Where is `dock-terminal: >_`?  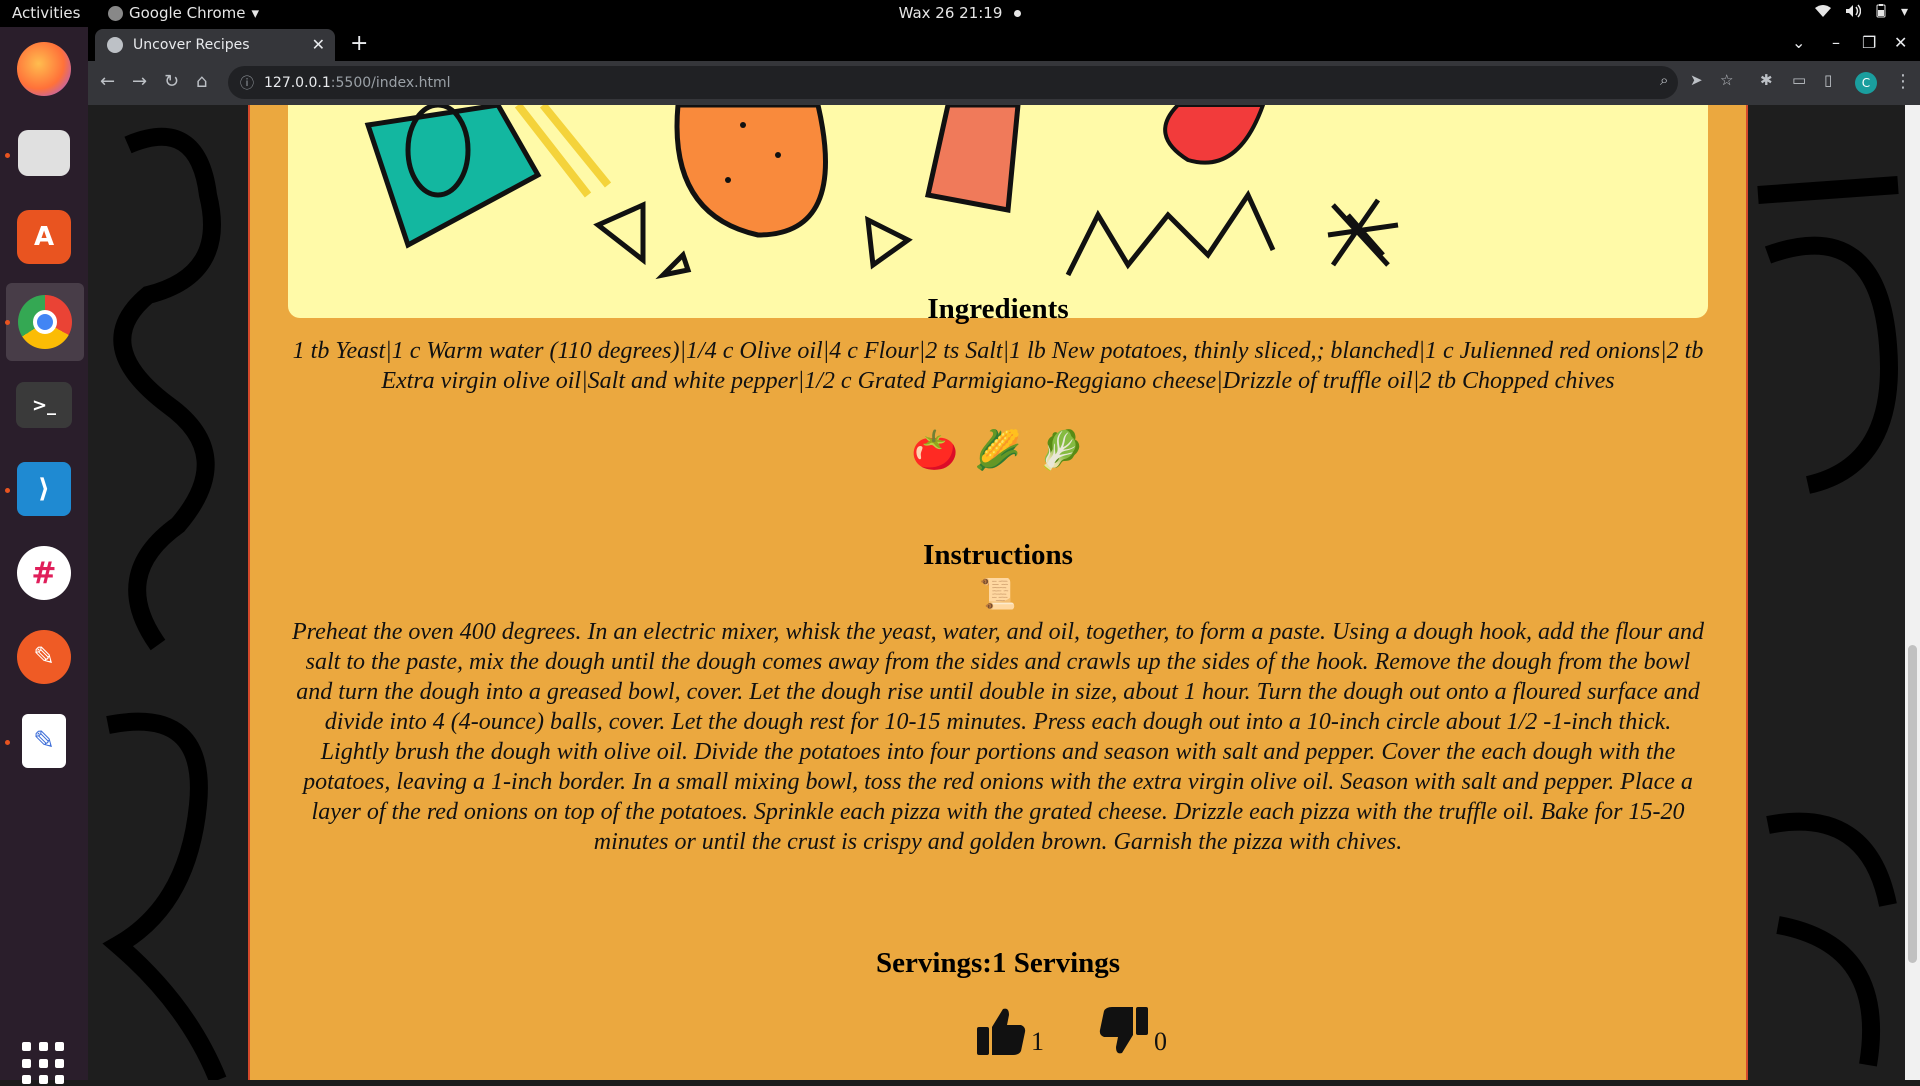 dock-terminal: >_ is located at coordinates (44, 405).